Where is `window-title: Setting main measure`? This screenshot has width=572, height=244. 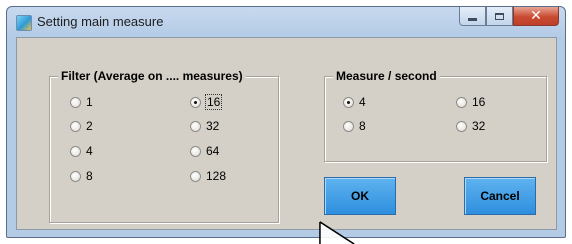
window-title: Setting main measure is located at coordinates (100, 21).